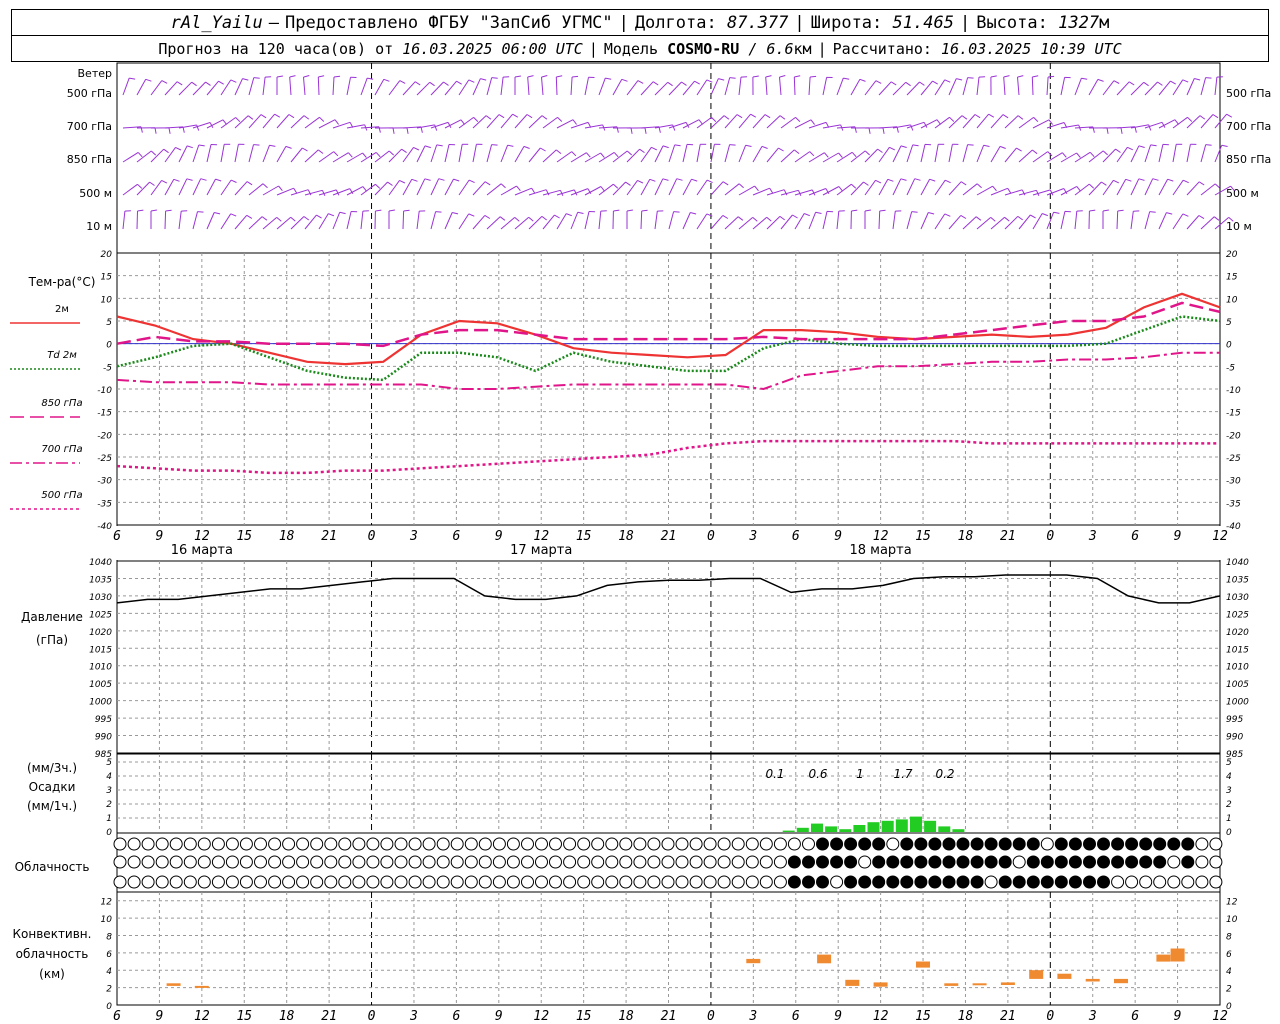 The height and width of the screenshot is (1024, 1280). Describe the element at coordinates (1239, 226) in the screenshot. I see `wind-level-label-right: 10 м` at that location.